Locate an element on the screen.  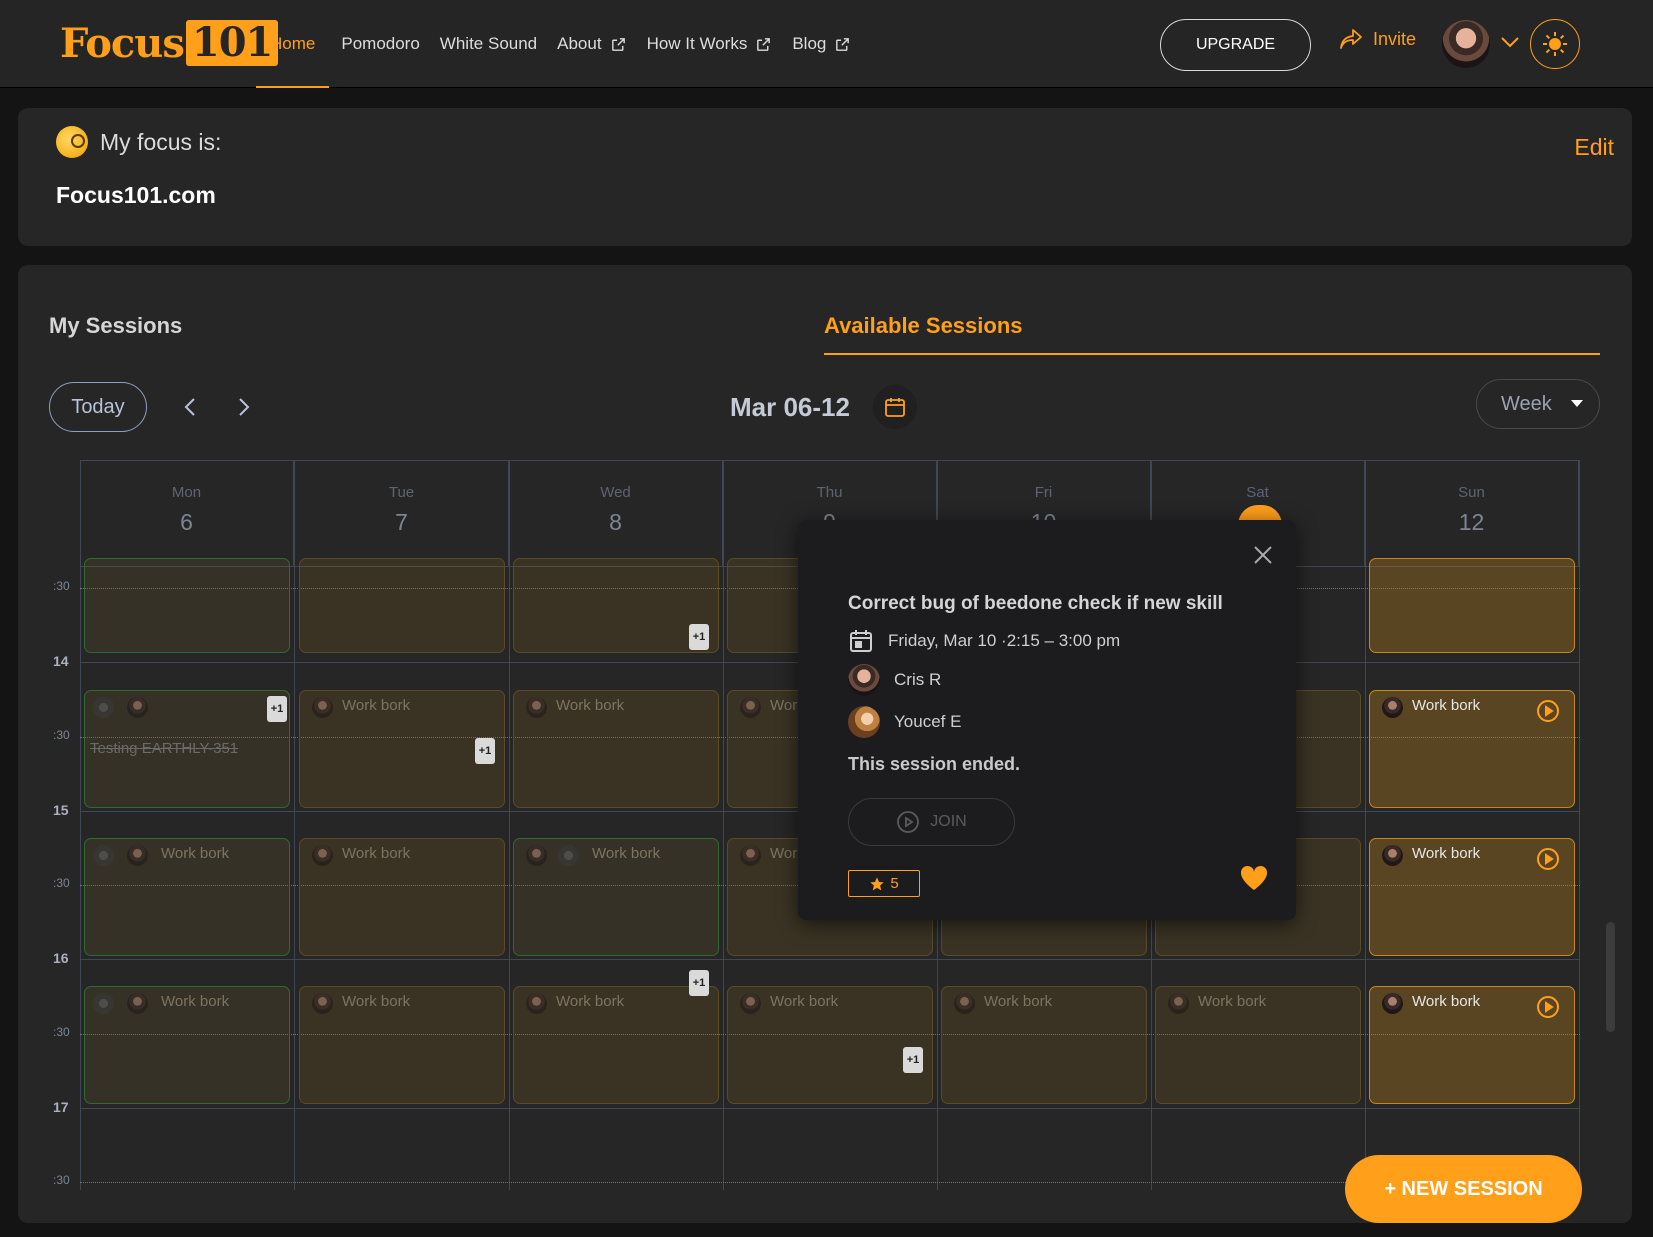
participant-name: Youcef E is located at coordinates (928, 721).